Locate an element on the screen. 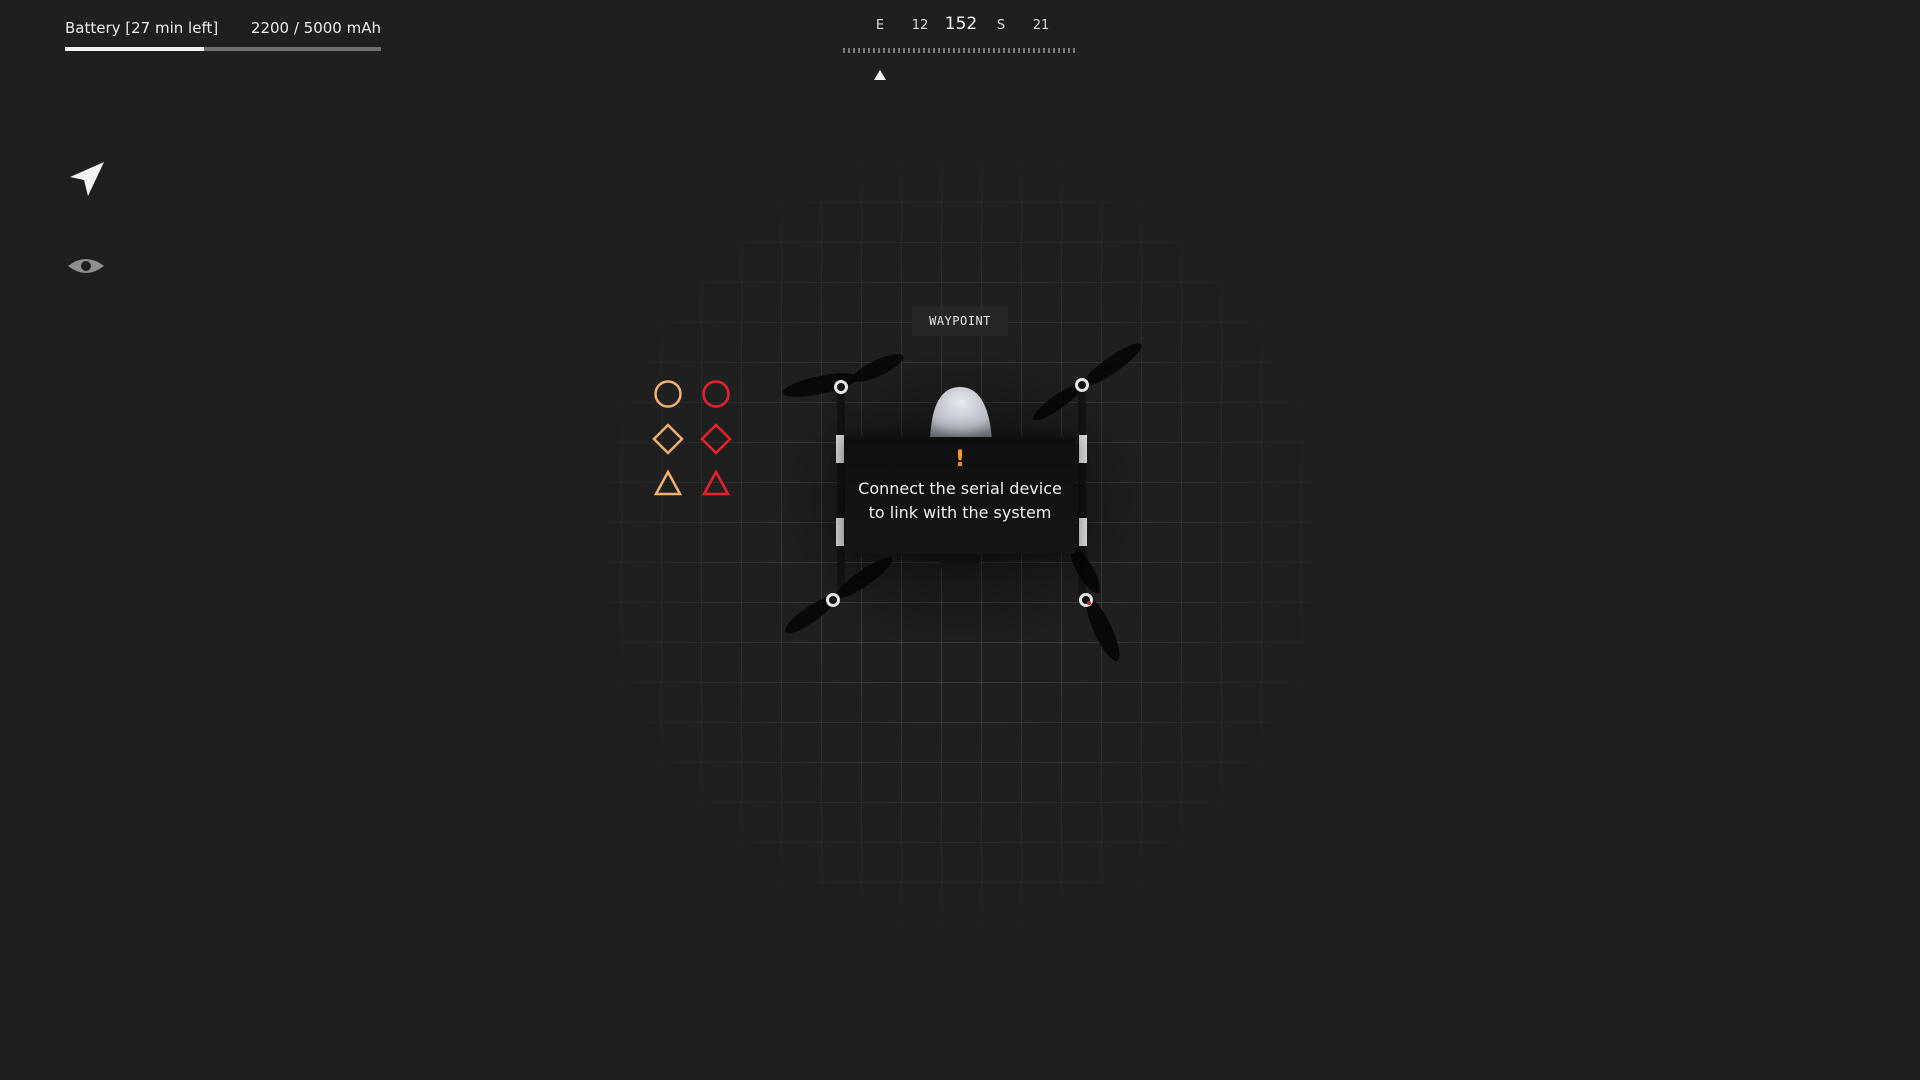 This screenshot has height=1080, width=1920. navigation-arrow-button is located at coordinates (86, 178).